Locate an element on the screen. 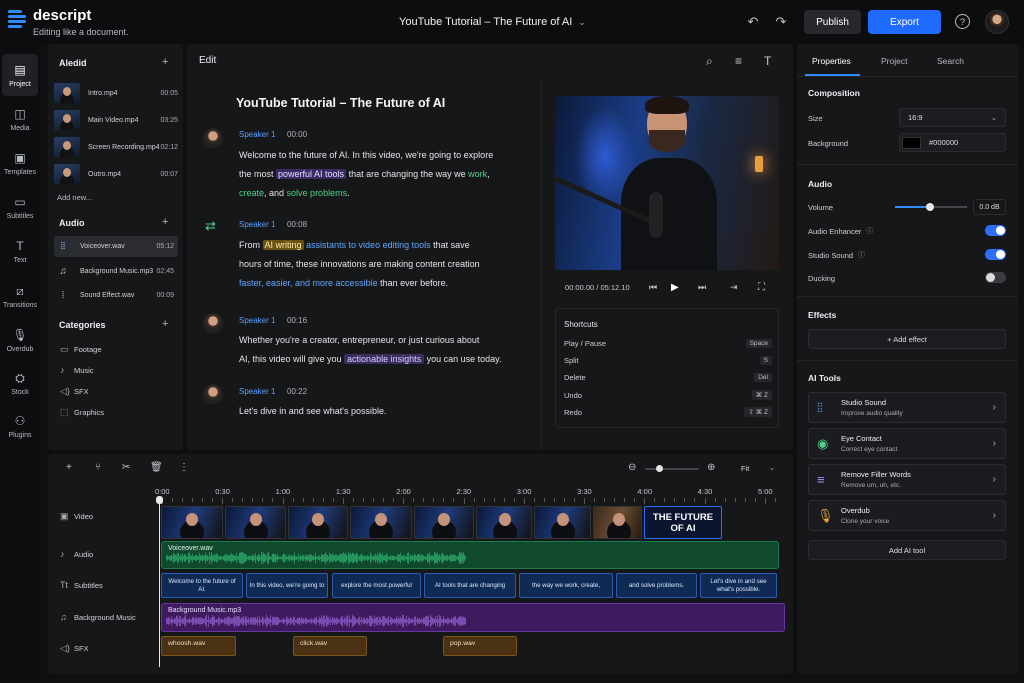  text-format-icon: T is located at coordinates (767, 61).